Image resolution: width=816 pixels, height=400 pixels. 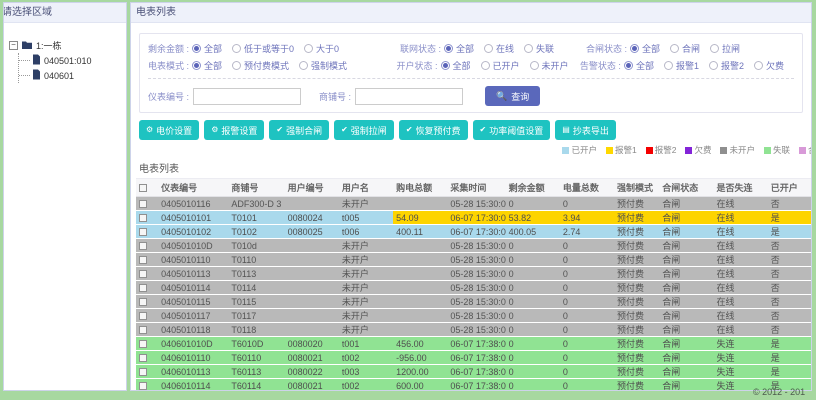 What do you see at coordinates (239, 130) in the screenshot?
I see `action-button-label: 报警设置` at bounding box center [239, 130].